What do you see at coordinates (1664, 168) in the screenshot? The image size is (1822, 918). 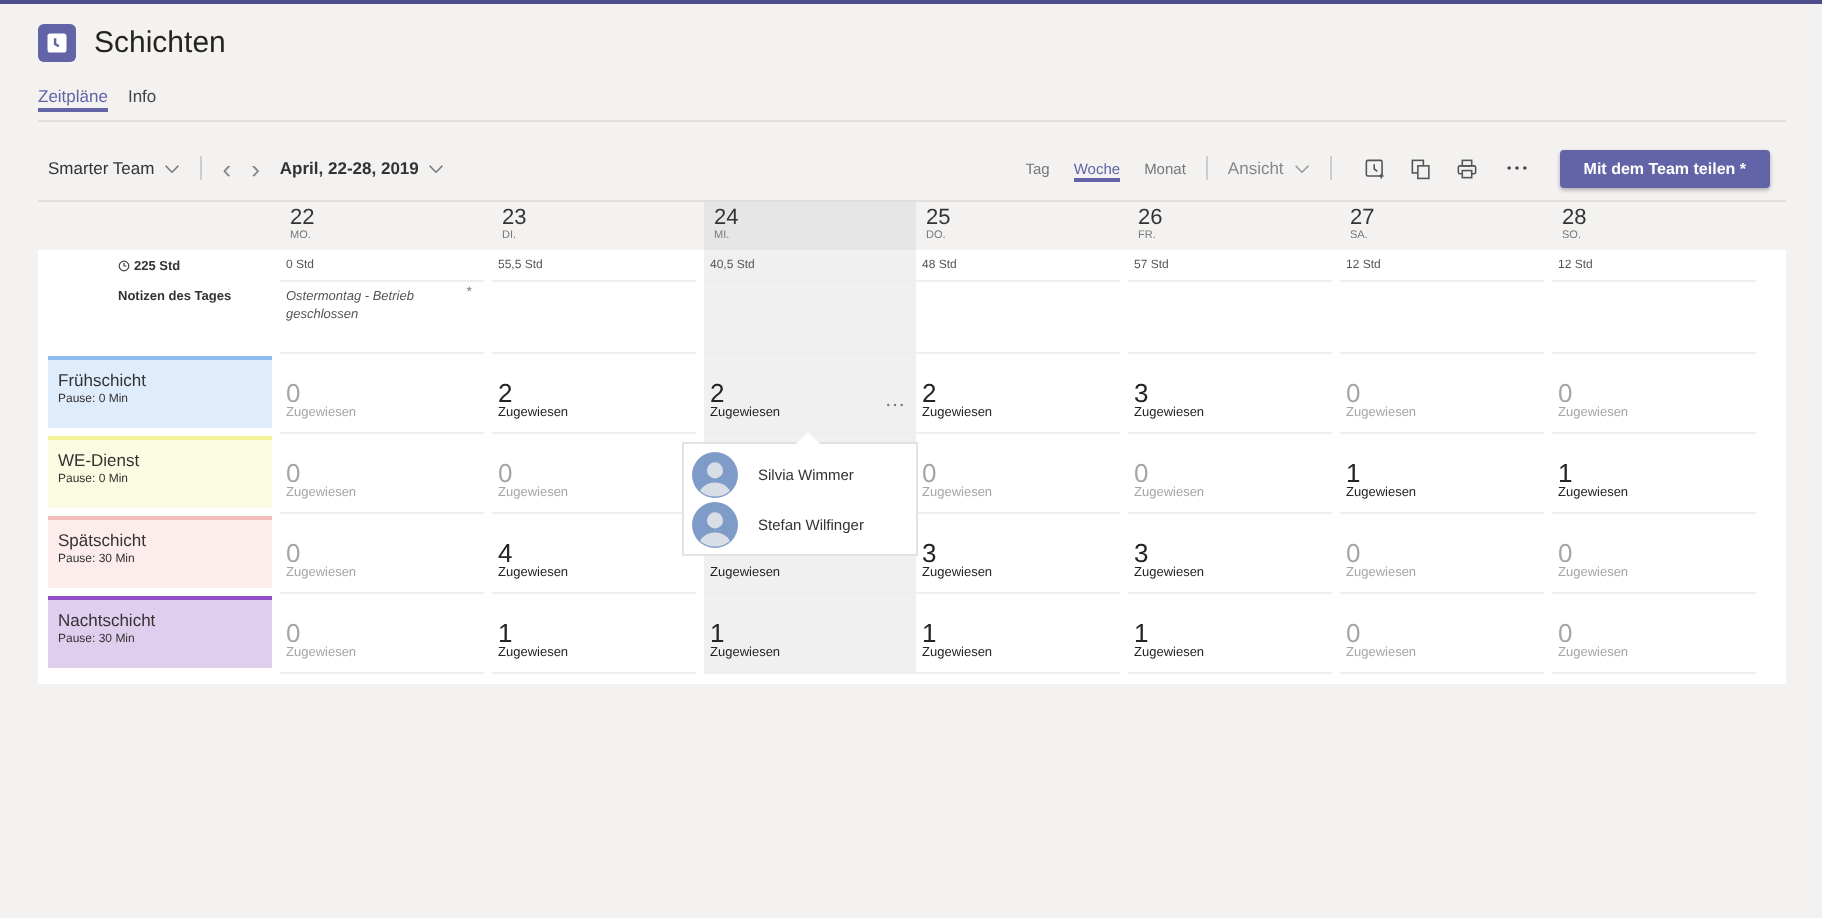 I see `share-button: Mit dem Team teilen *` at bounding box center [1664, 168].